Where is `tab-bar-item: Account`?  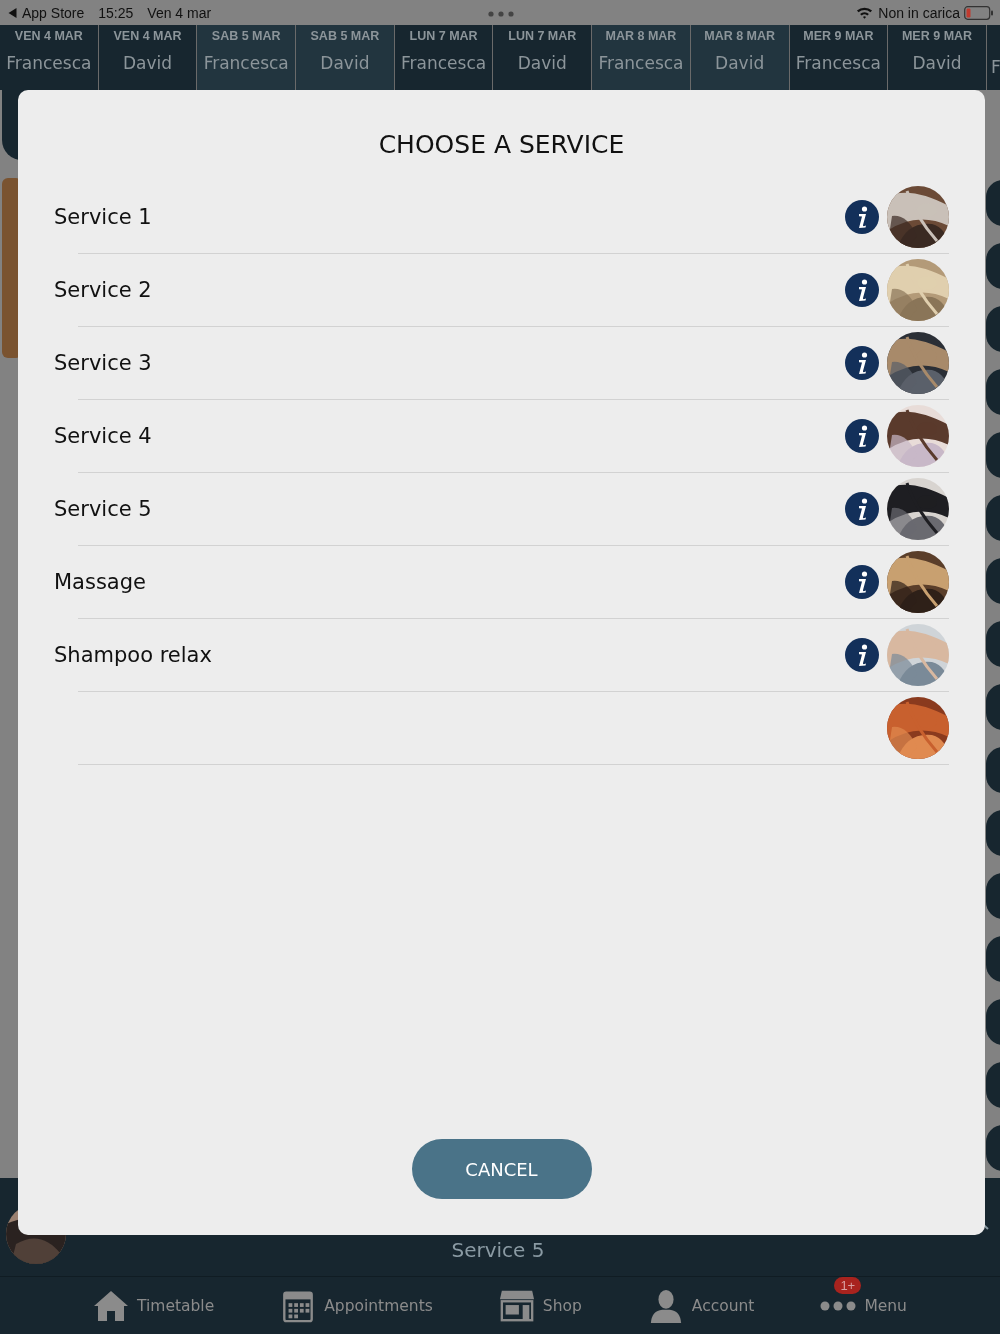 tab-bar-item: Account is located at coordinates (701, 1305).